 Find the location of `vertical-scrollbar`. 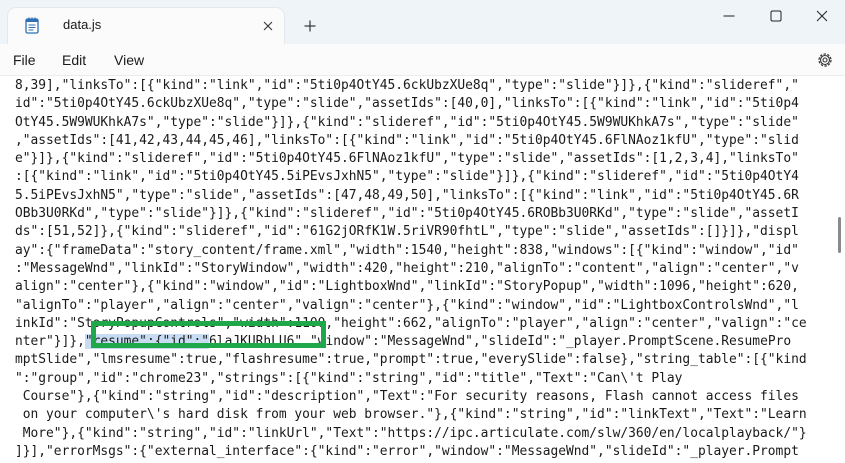

vertical-scrollbar is located at coordinates (839, 235).